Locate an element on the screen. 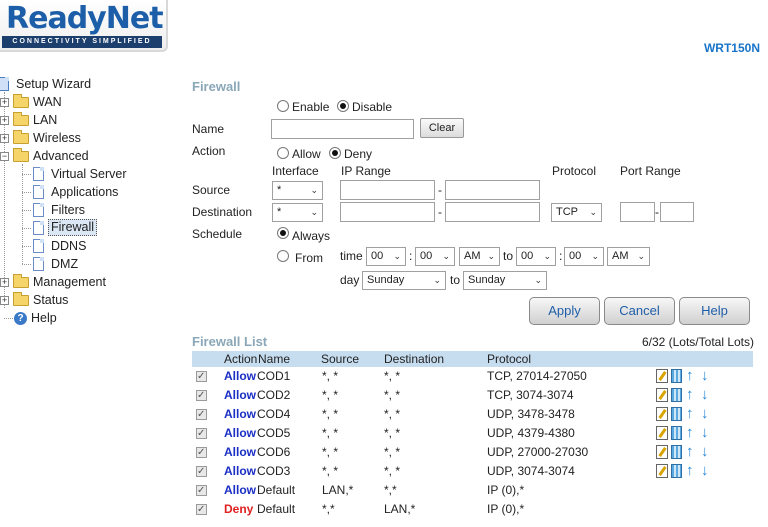 This screenshot has width=768, height=527. logo-wordmark: ReadyNet is located at coordinates (85, 18).